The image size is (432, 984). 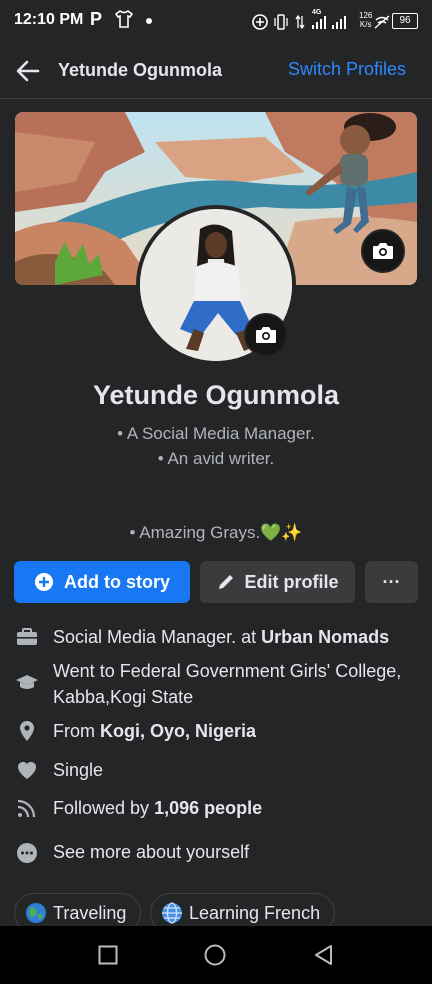 I want to click on top-app-bar: Yetunde Ogunmola Switch Profiles, so click(x=216, y=71).